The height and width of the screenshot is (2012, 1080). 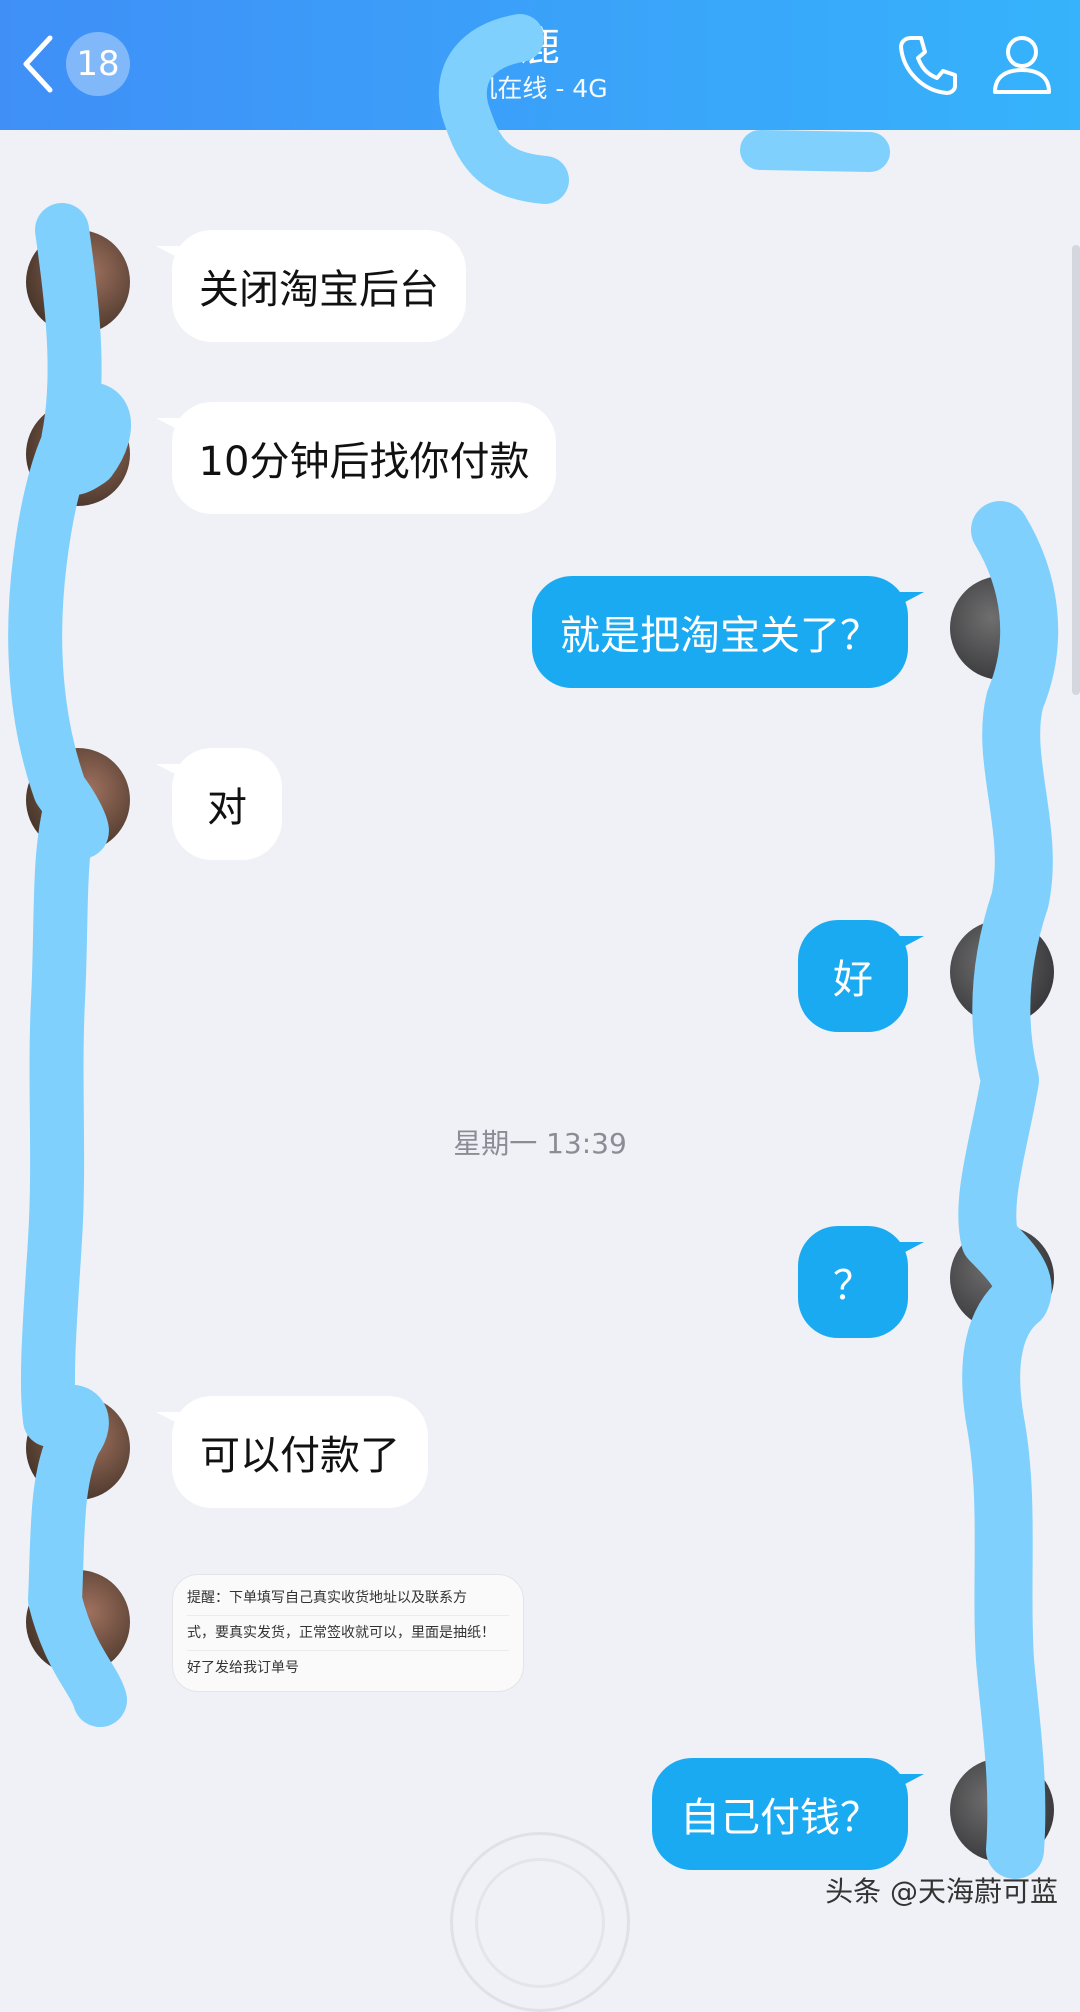 I want to click on message-bubble-outgoing: 好, so click(x=853, y=976).